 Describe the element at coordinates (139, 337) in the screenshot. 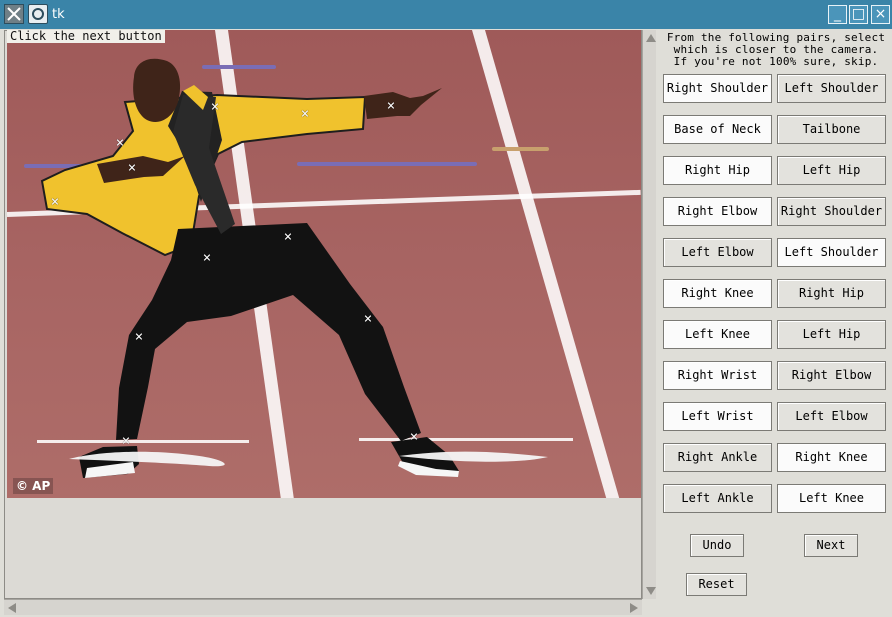

I see `marker-10: ×` at that location.